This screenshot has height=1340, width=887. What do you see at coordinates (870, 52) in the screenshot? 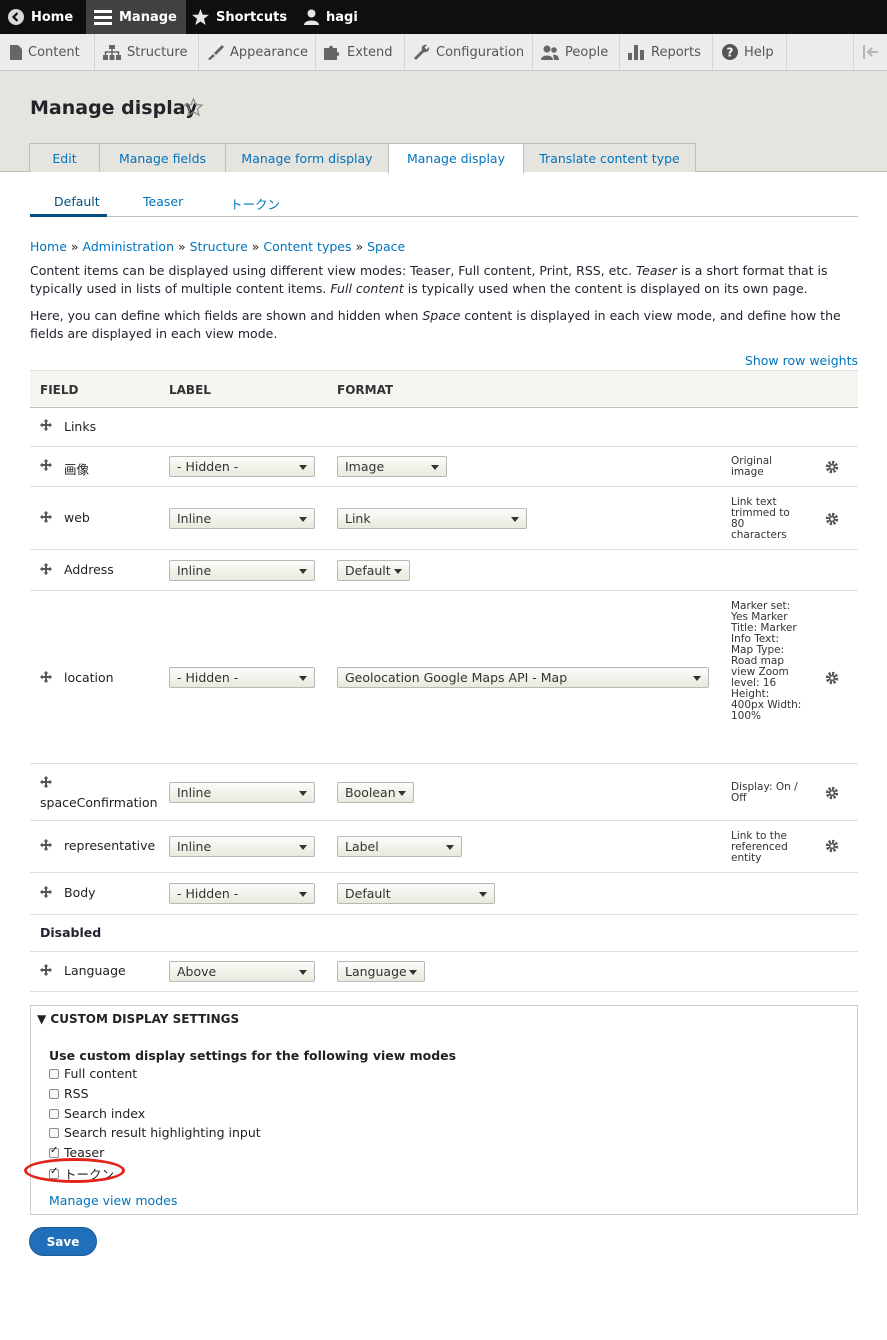
I see `tray-orientation-toggle` at bounding box center [870, 52].